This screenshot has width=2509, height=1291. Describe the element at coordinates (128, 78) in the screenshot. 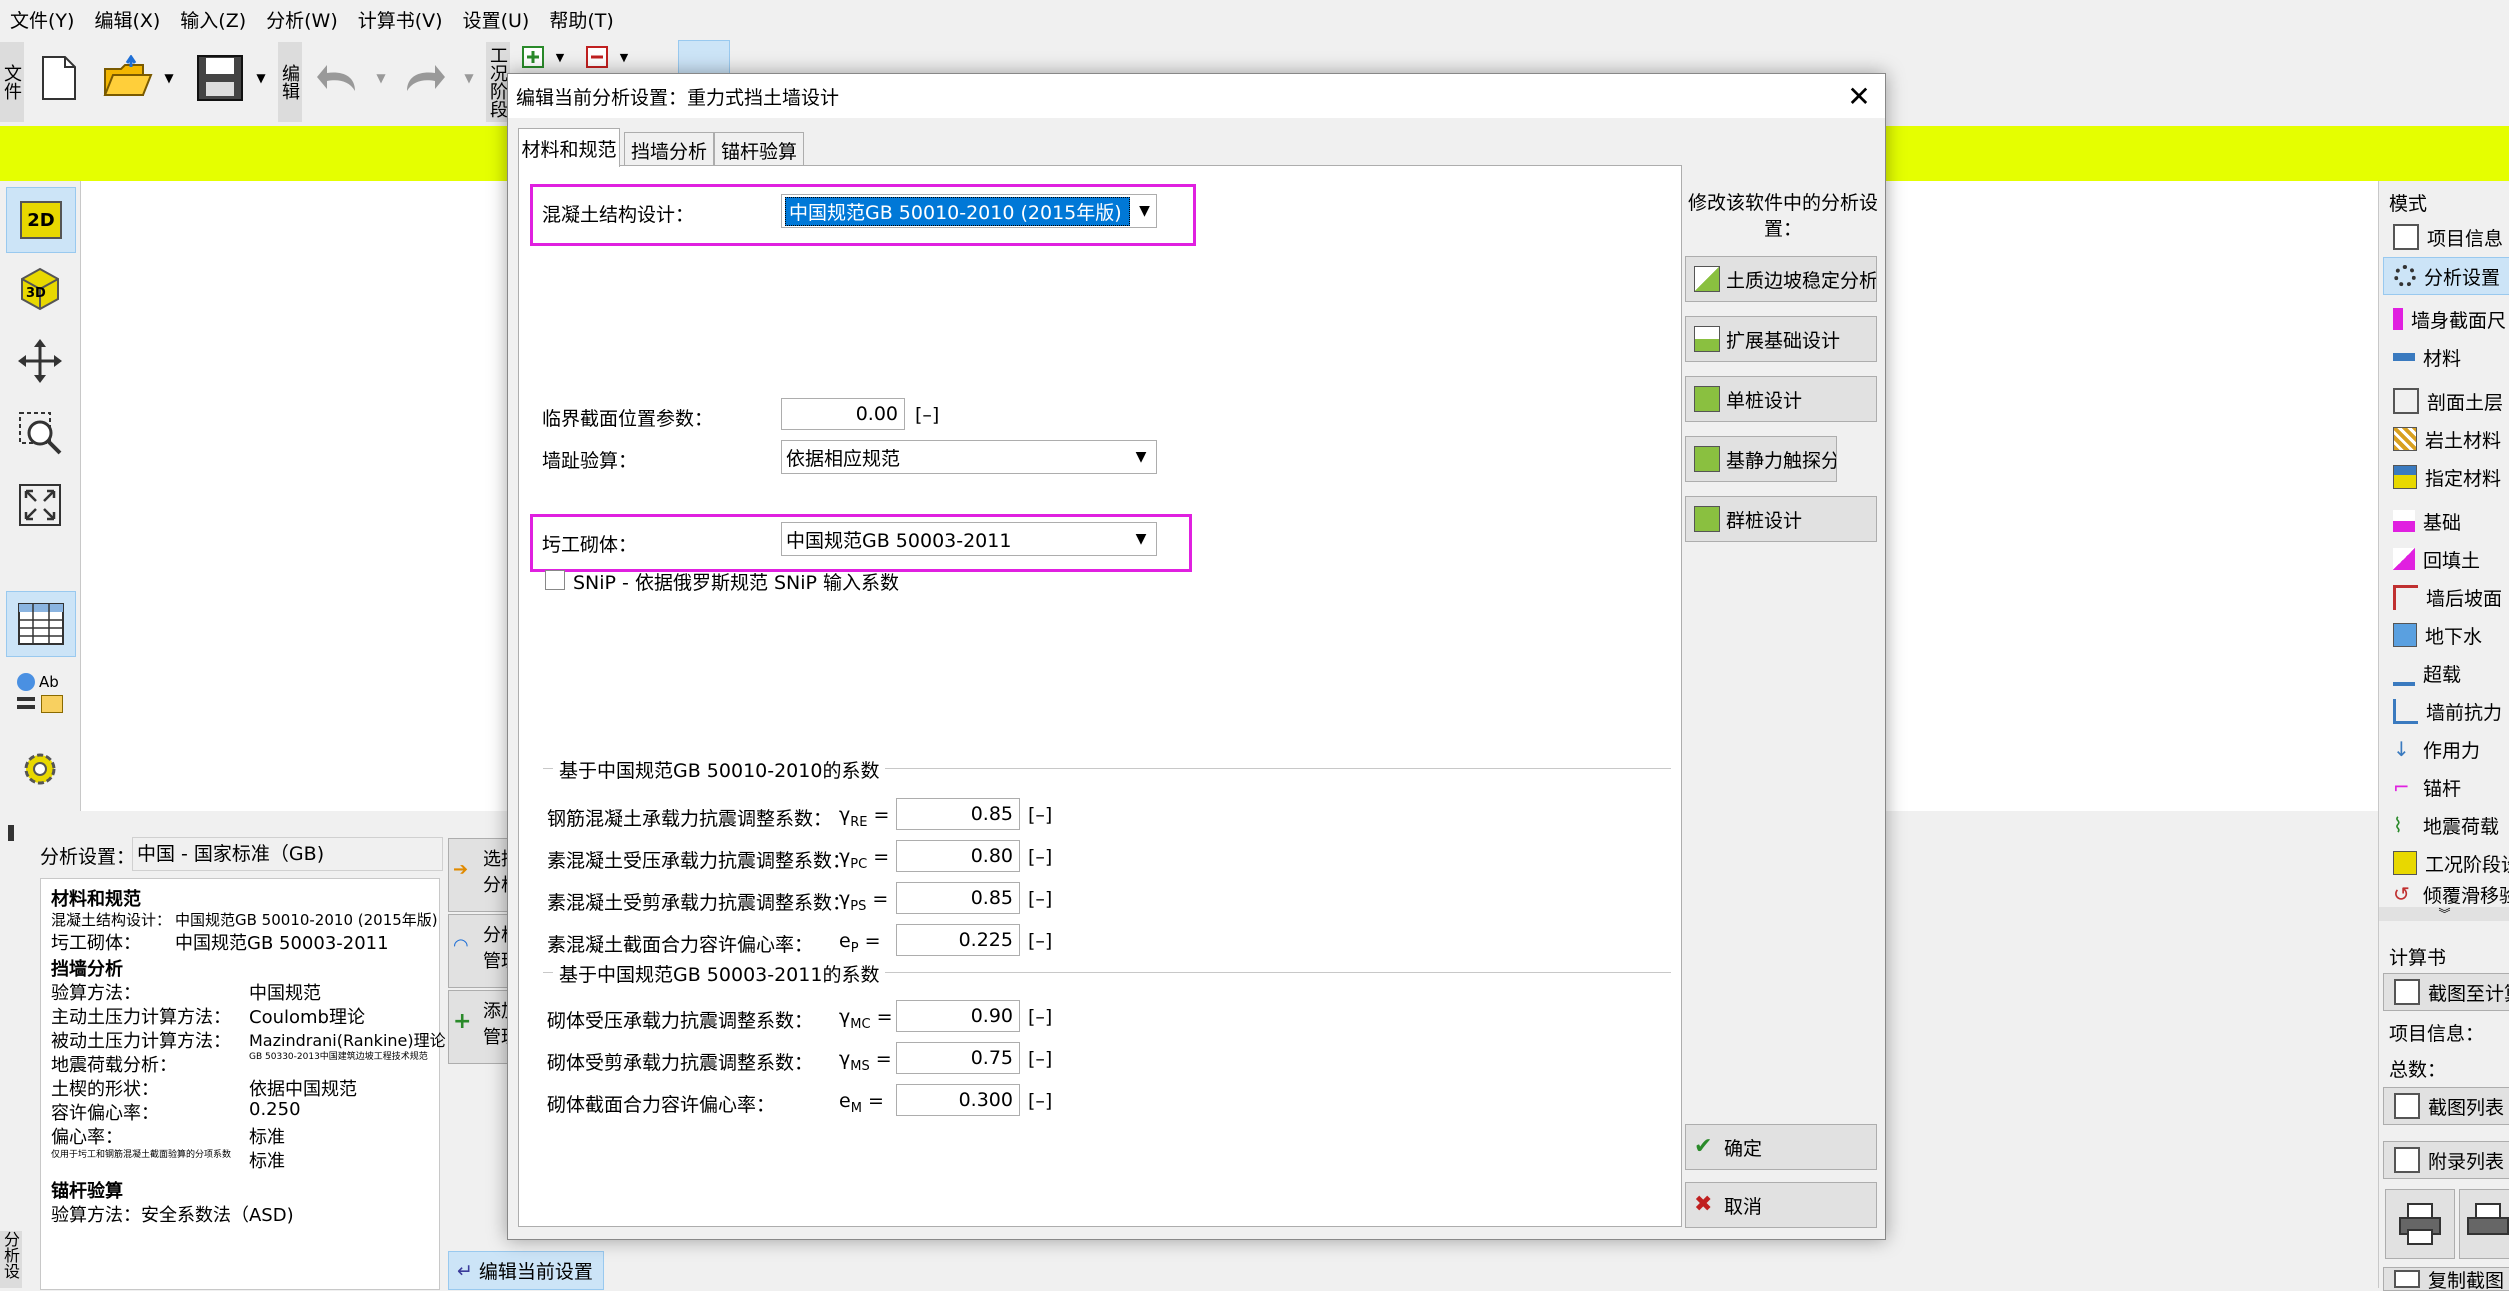

I see `open-folder-icon` at that location.